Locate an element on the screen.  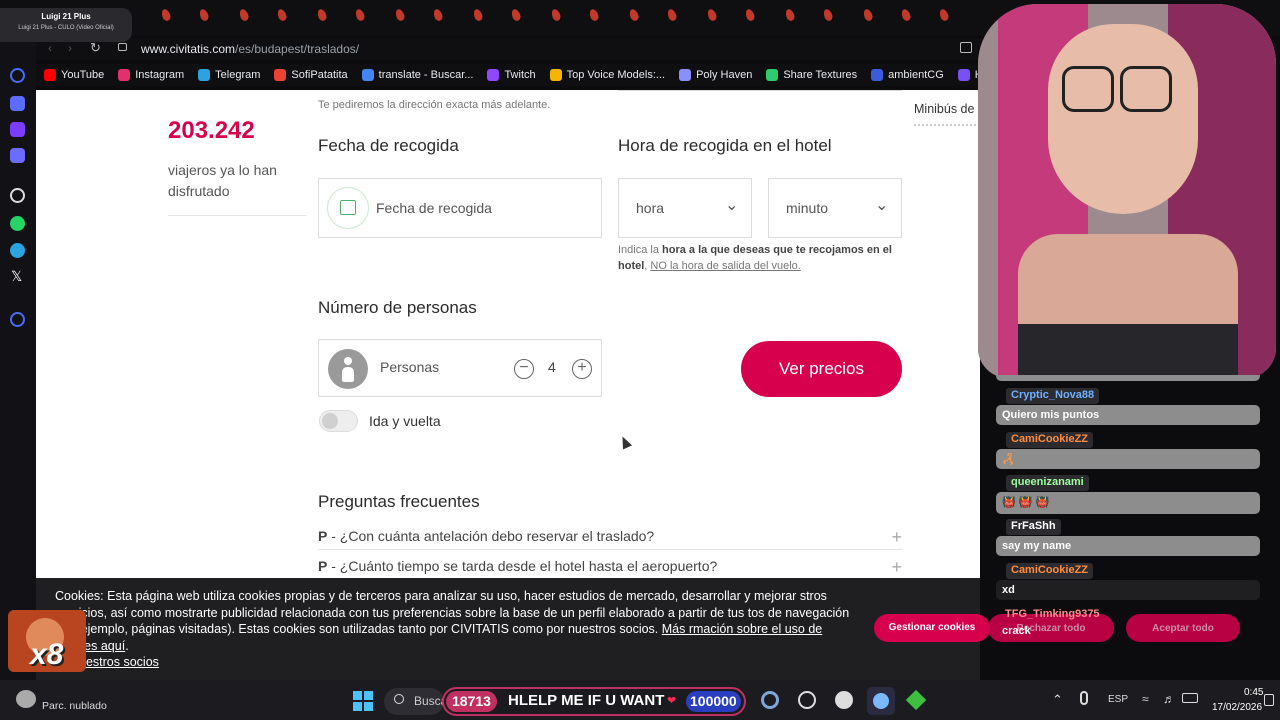
battery-icon is located at coordinates (1190, 698).